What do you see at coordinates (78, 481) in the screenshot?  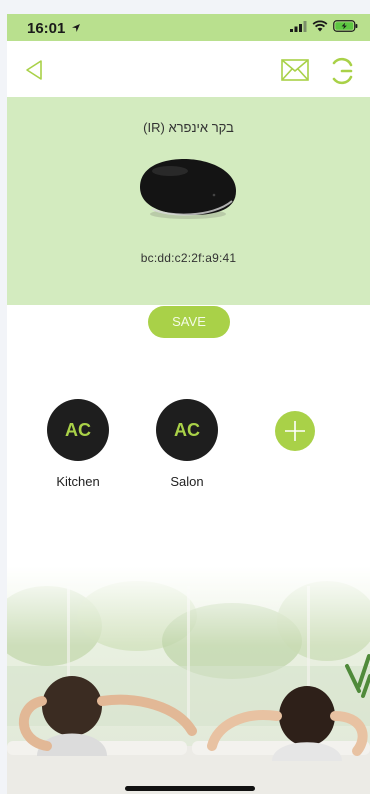 I see `remote-kitchen-label: Kitchen` at bounding box center [78, 481].